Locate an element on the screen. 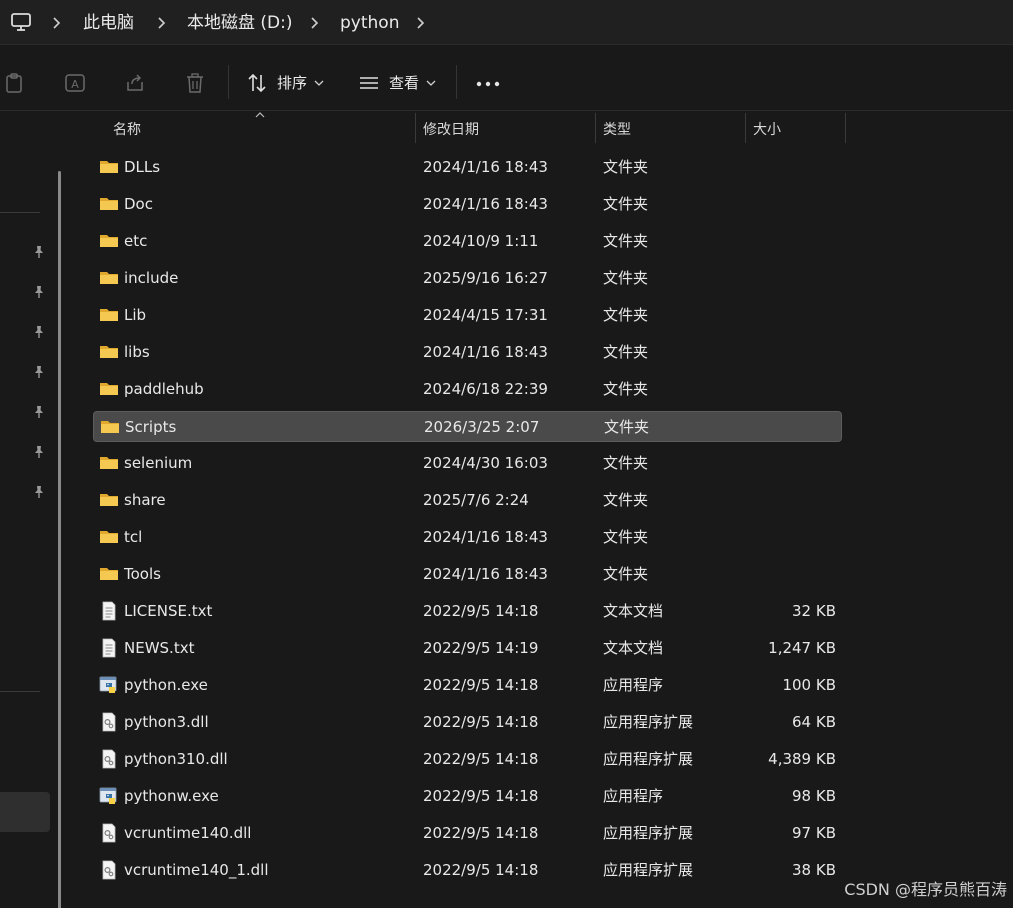 The width and height of the screenshot is (1013, 908). file-date: 2025/7/6 2:24 is located at coordinates (476, 500).